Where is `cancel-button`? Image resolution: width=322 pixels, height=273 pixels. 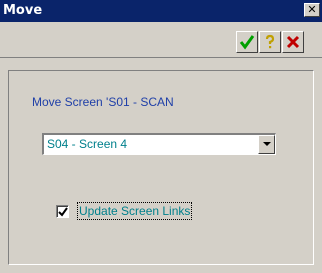 cancel-button is located at coordinates (293, 42).